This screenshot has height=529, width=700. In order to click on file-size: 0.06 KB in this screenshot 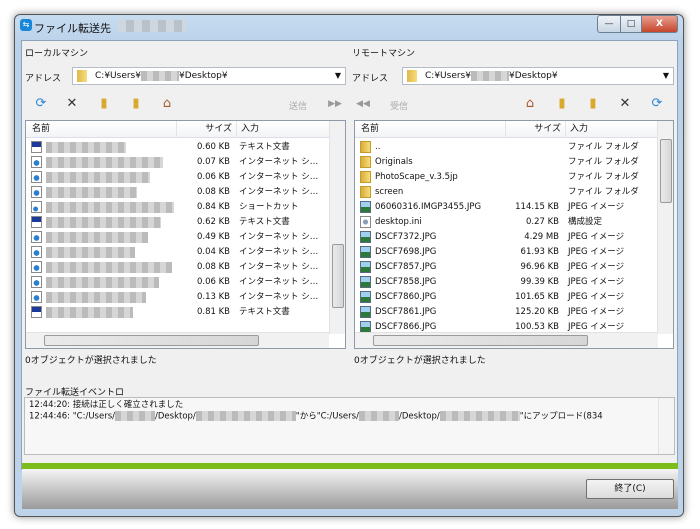, I will do `click(213, 177)`.